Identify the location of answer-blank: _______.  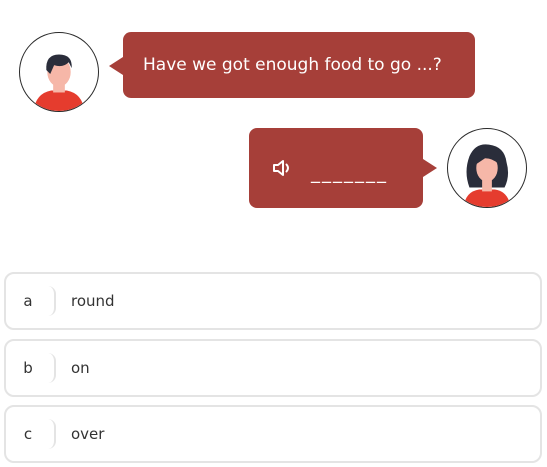
(349, 173).